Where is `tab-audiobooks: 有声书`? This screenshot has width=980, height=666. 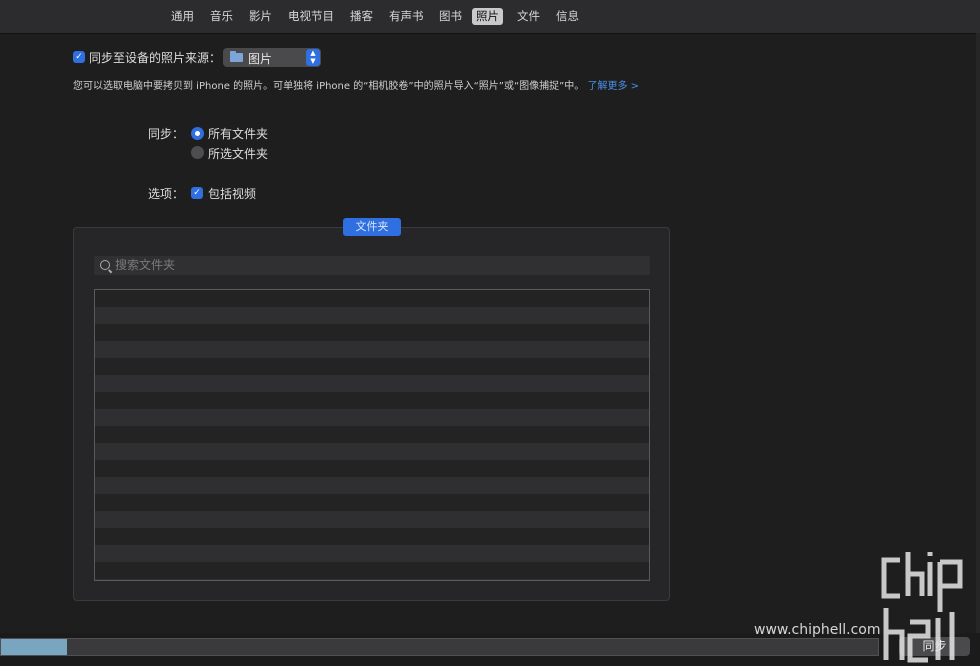
tab-audiobooks: 有声书 is located at coordinates (406, 16).